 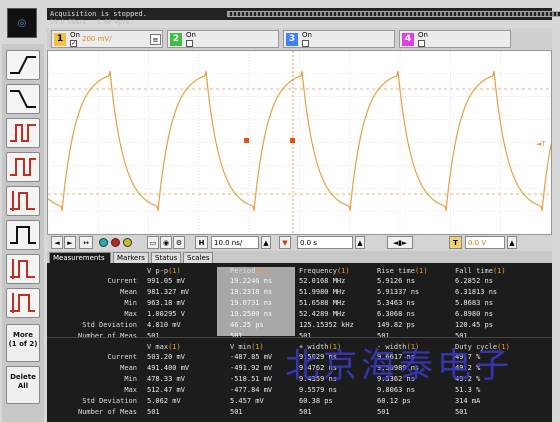 What do you see at coordinates (247, 401) in the screenshot?
I see `meas-cell: 5.457 mV` at bounding box center [247, 401].